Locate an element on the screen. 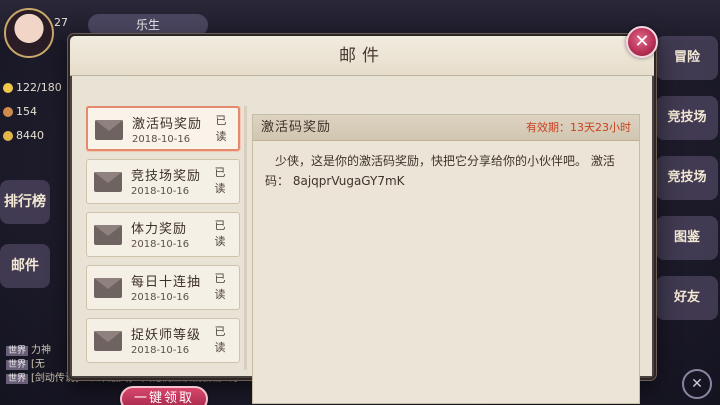 This screenshot has height=405, width=720. mail-button: 邮件 is located at coordinates (25, 266).